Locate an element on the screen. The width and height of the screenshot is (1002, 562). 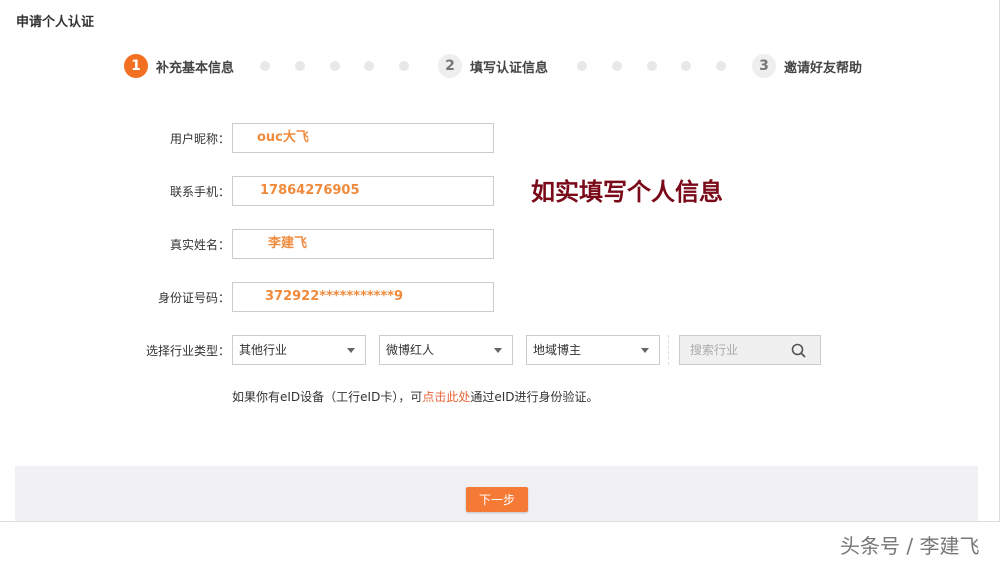
eid-text: 如果你有eID设备（工行eID卡），可 is located at coordinates (327, 397).